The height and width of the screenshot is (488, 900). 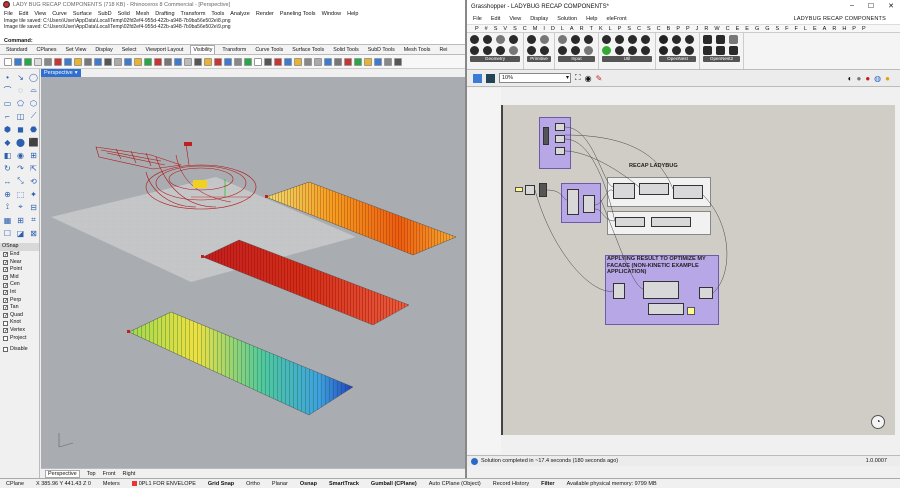 What do you see at coordinates (23, 14) in the screenshot?
I see `menu-item: Edit` at bounding box center [23, 14].